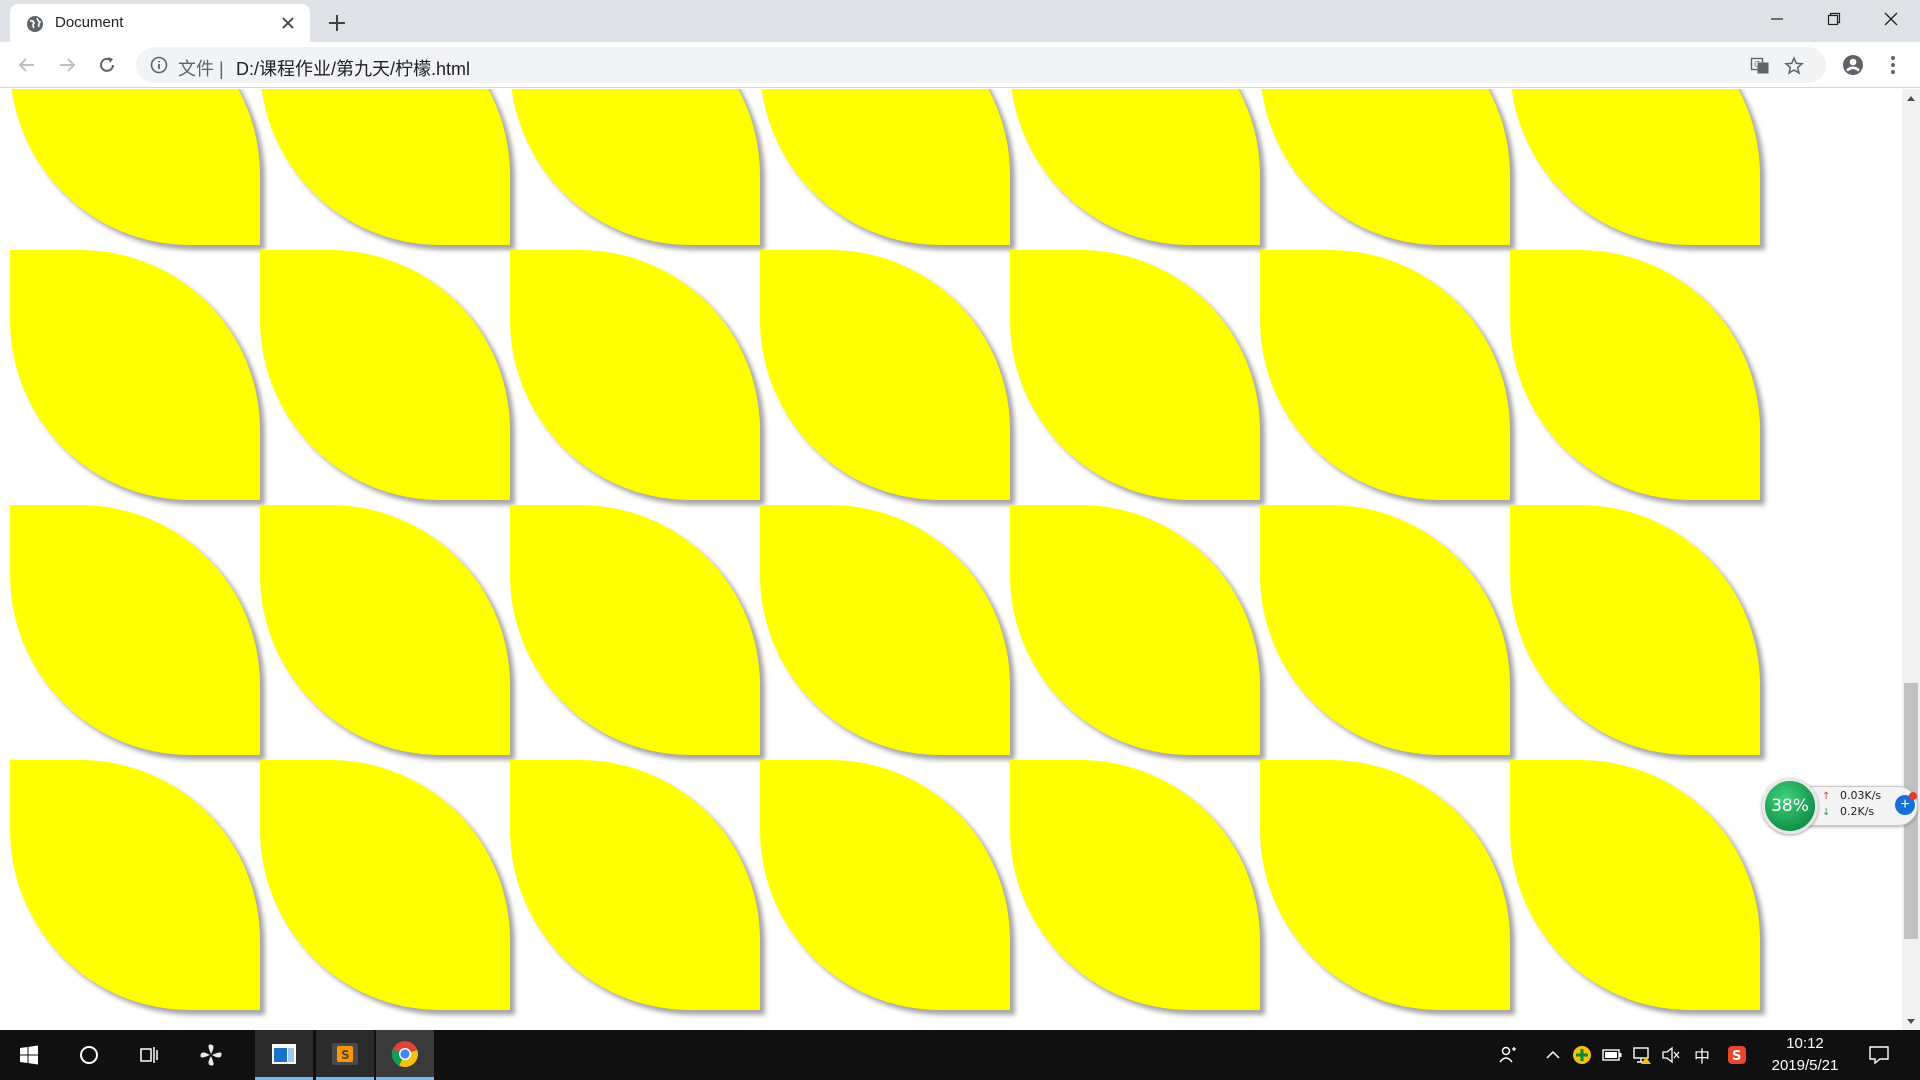  I want to click on browser-tab: Document, so click(160, 23).